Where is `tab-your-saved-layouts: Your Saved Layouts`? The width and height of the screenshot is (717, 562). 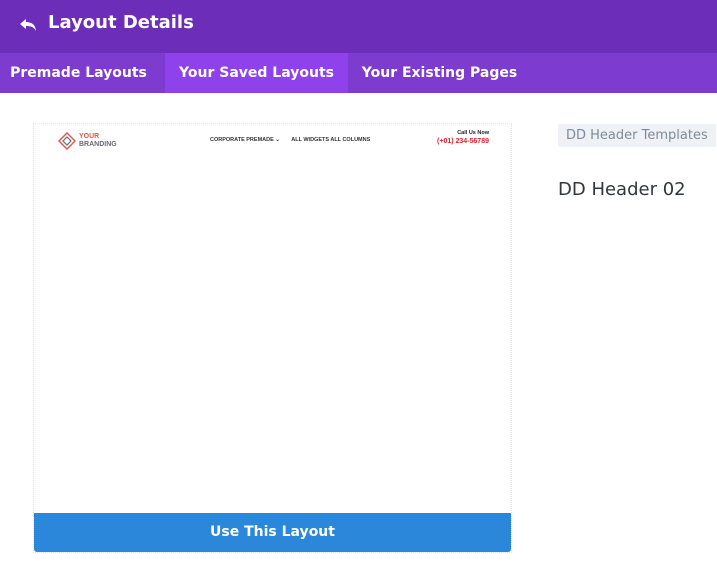 tab-your-saved-layouts: Your Saved Layouts is located at coordinates (256, 73).